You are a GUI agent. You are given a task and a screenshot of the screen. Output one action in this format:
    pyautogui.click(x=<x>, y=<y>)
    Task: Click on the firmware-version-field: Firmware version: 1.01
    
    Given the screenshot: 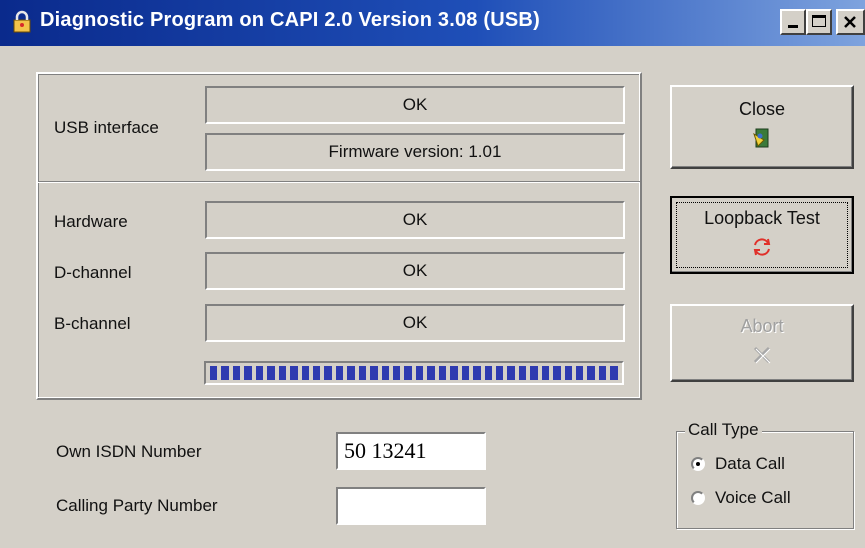 What is the action you would take?
    pyautogui.click(x=415, y=152)
    